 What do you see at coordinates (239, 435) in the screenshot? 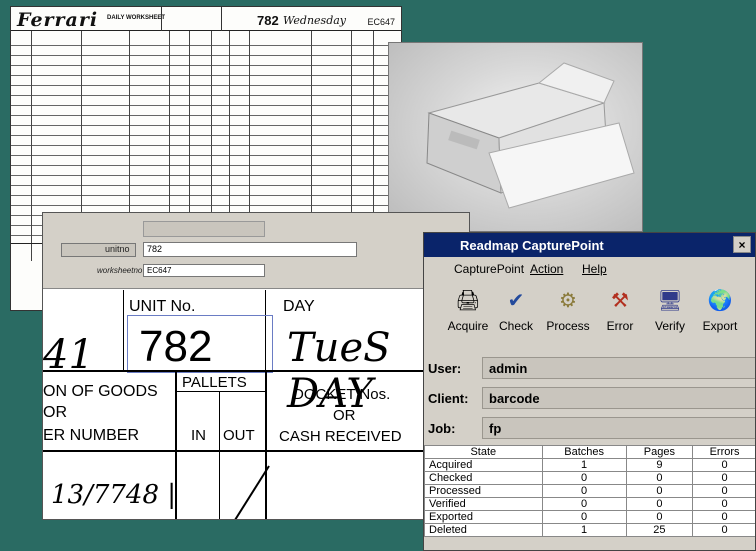
I see `out-header: OUT` at bounding box center [239, 435].